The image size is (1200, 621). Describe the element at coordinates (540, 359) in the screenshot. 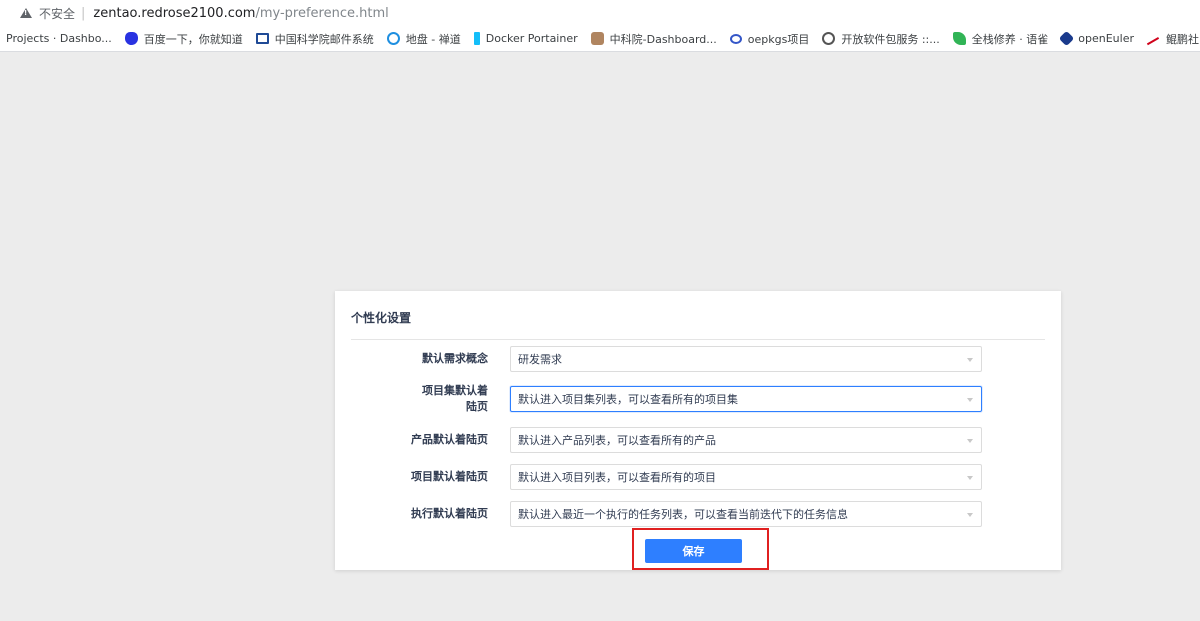

I see `select-value: 研发需求` at that location.